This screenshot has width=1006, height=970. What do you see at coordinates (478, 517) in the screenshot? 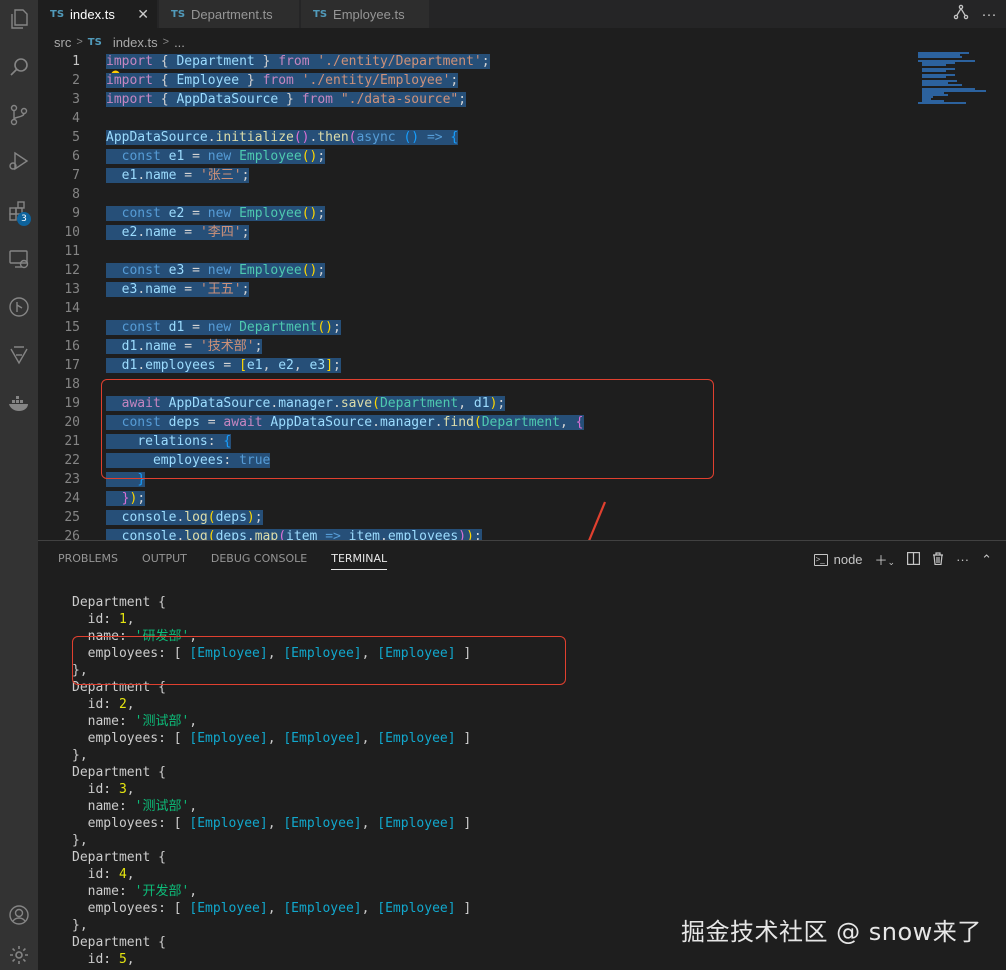
I see `code-line: 25 console.log(deps);` at bounding box center [478, 517].